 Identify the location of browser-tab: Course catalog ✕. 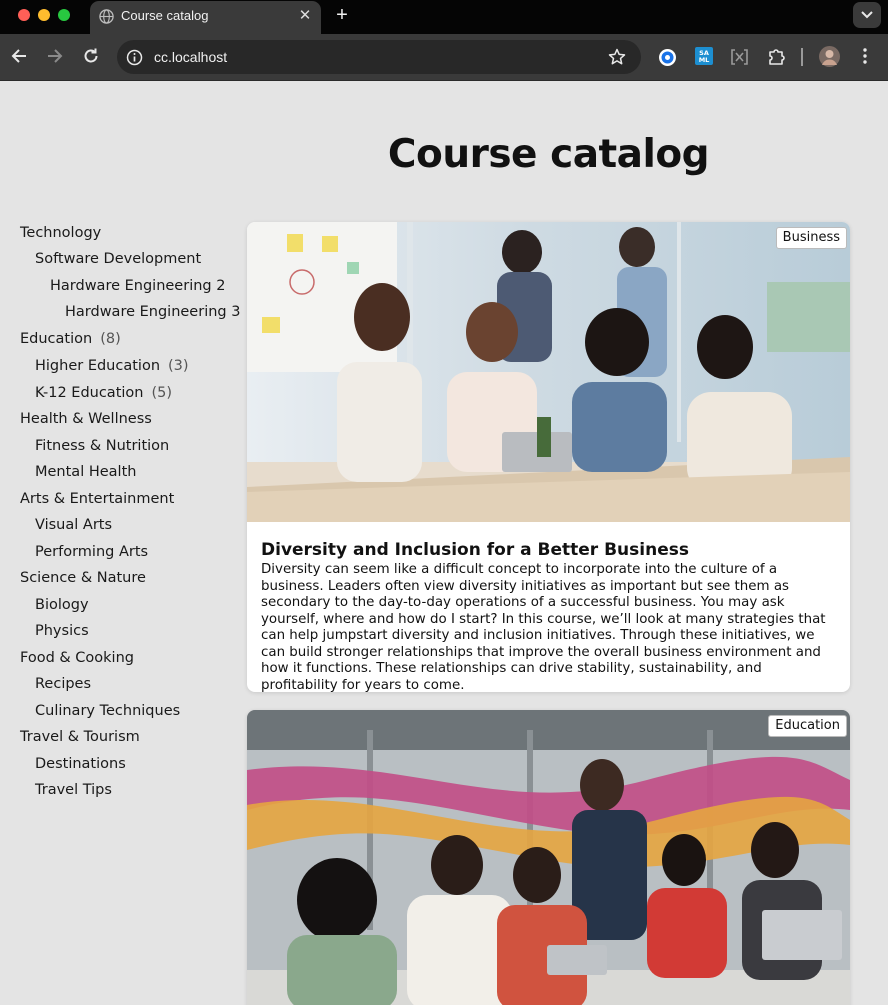
(205, 17).